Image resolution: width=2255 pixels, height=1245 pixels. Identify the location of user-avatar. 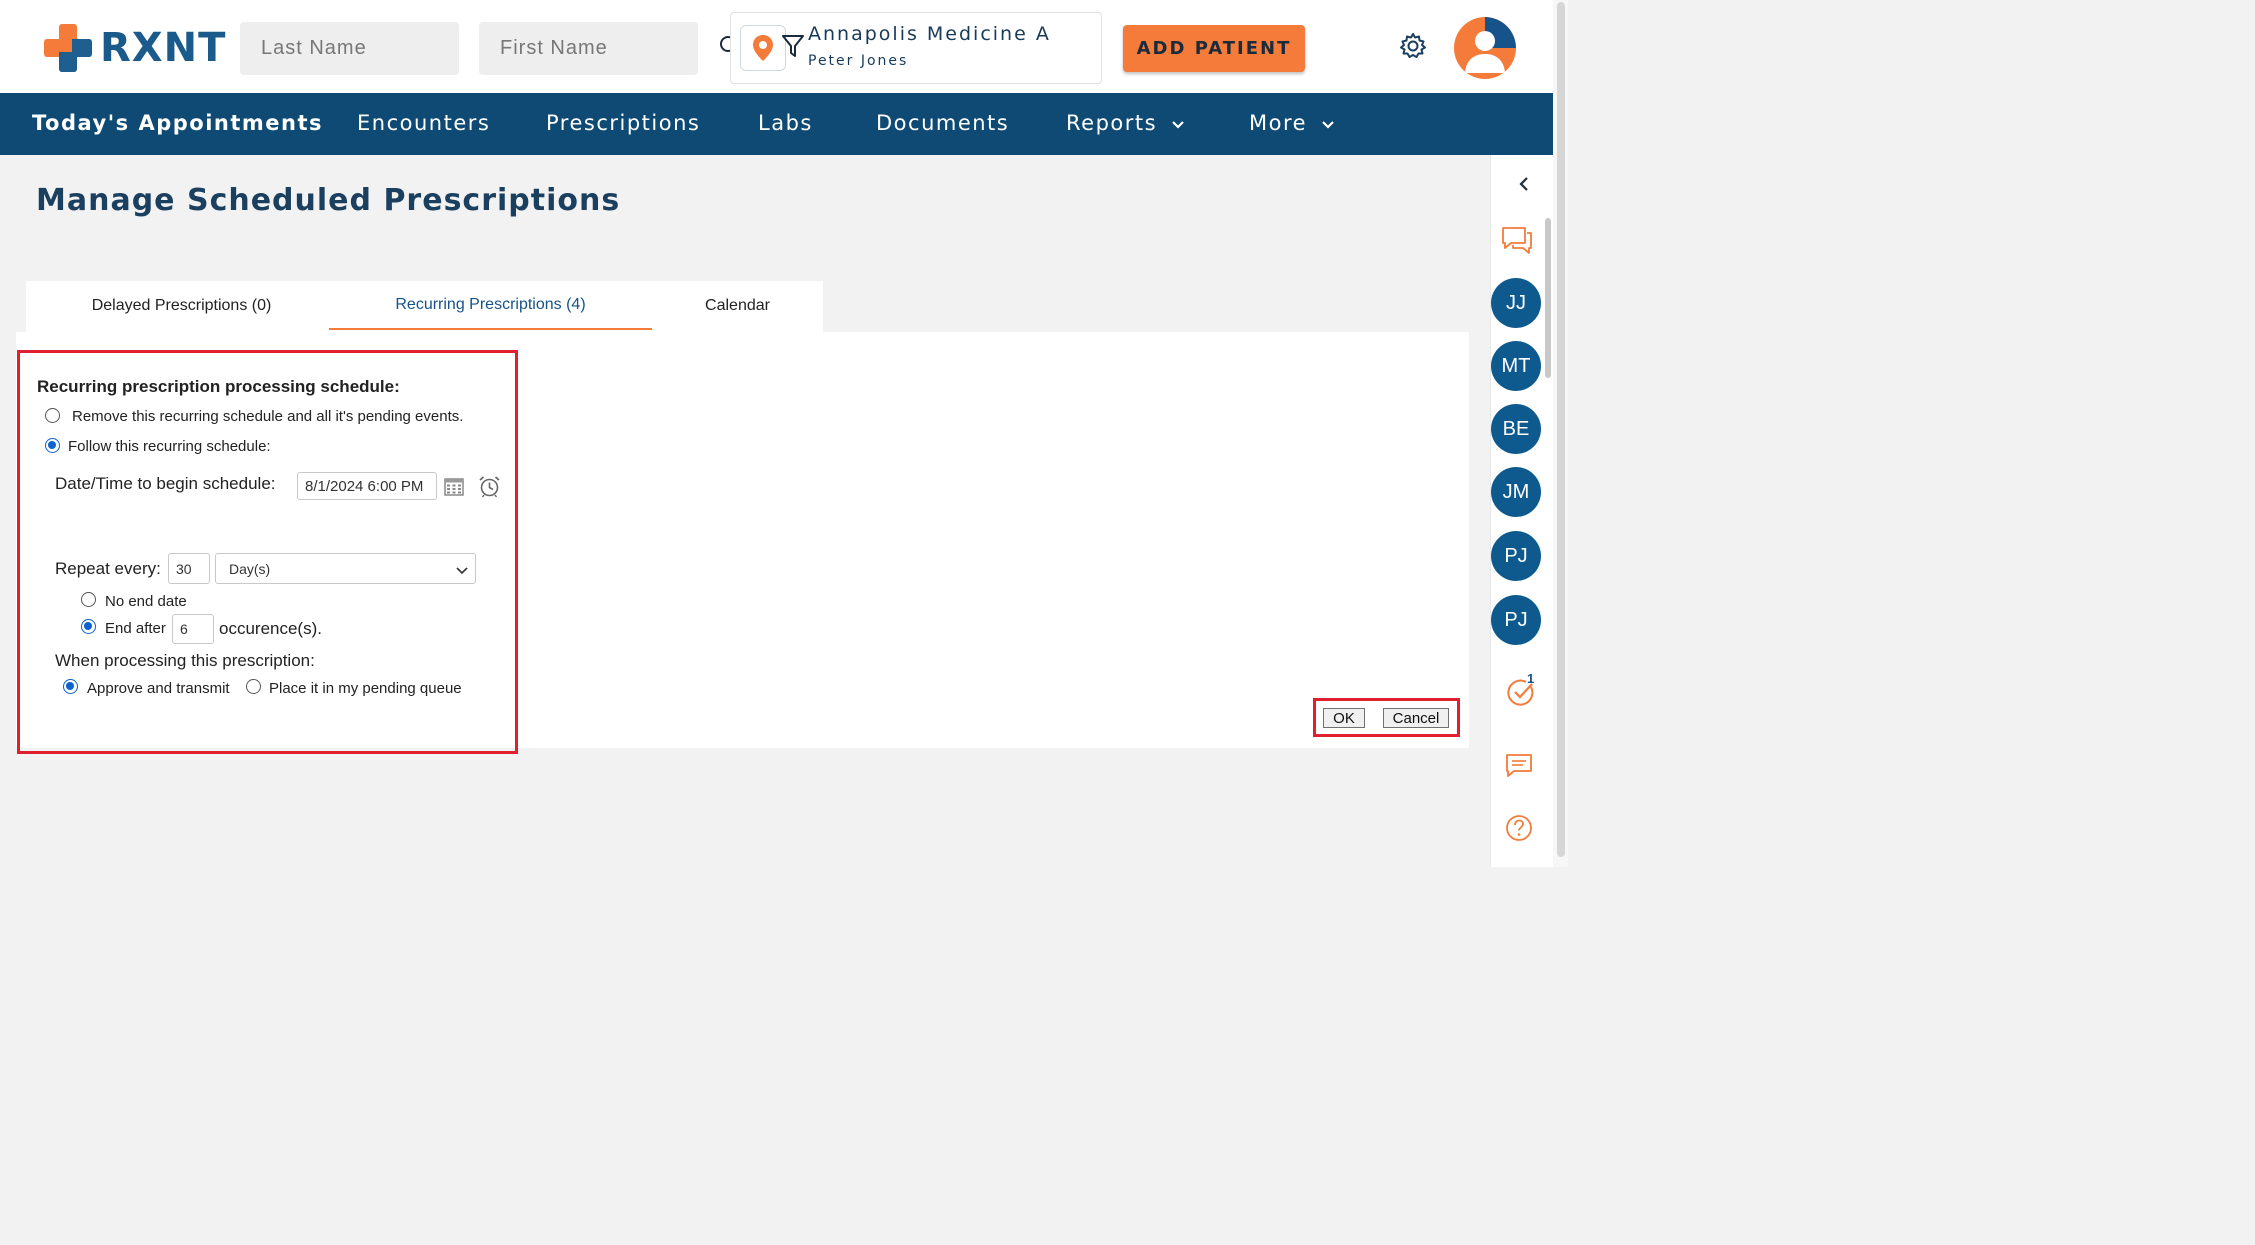
(1485, 48).